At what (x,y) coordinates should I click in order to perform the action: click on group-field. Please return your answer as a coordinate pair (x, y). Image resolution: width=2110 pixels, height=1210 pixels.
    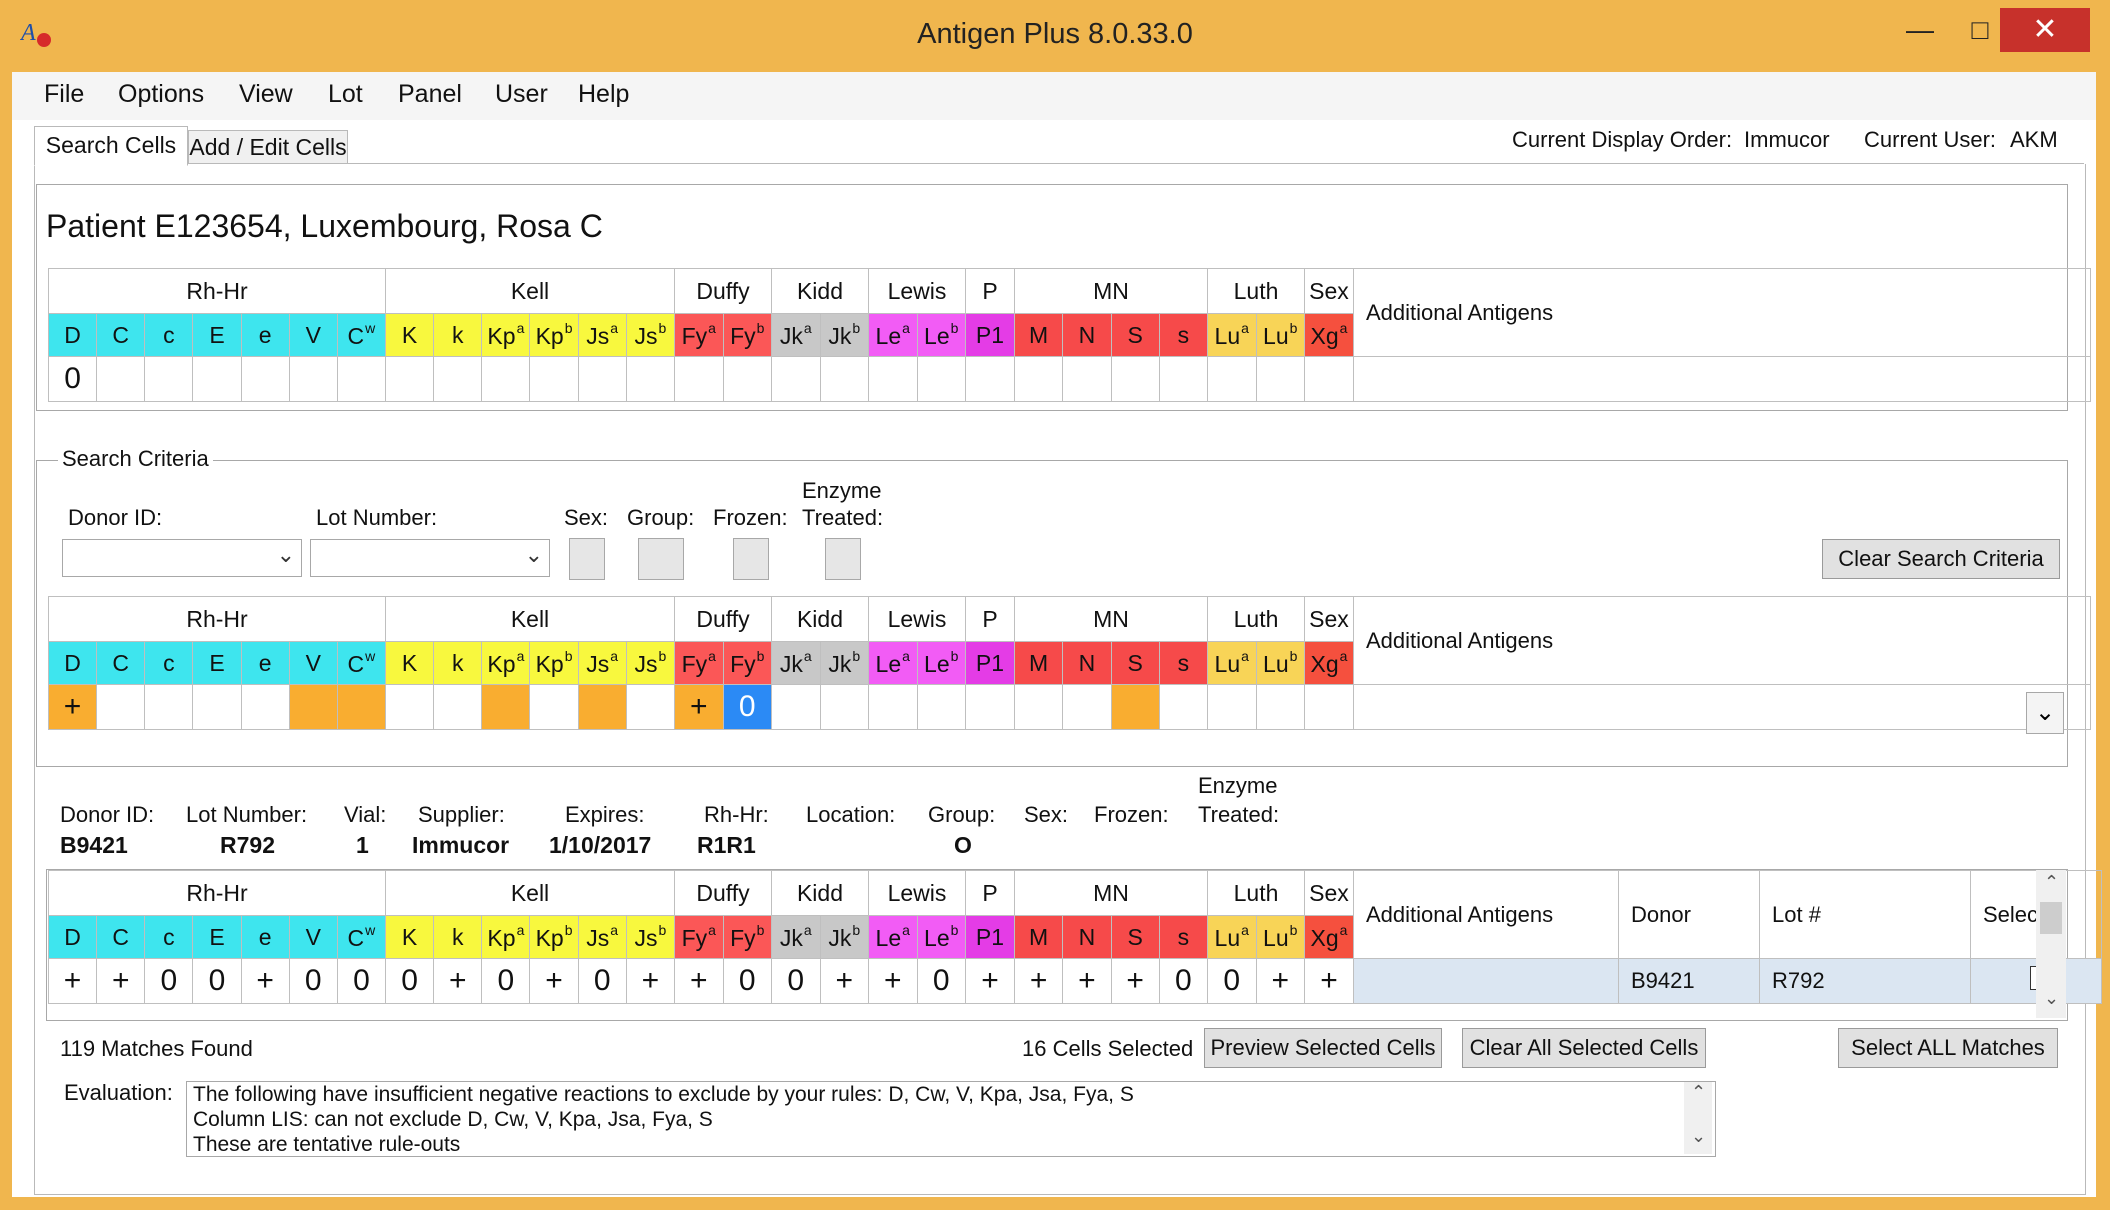
    Looking at the image, I should click on (661, 559).